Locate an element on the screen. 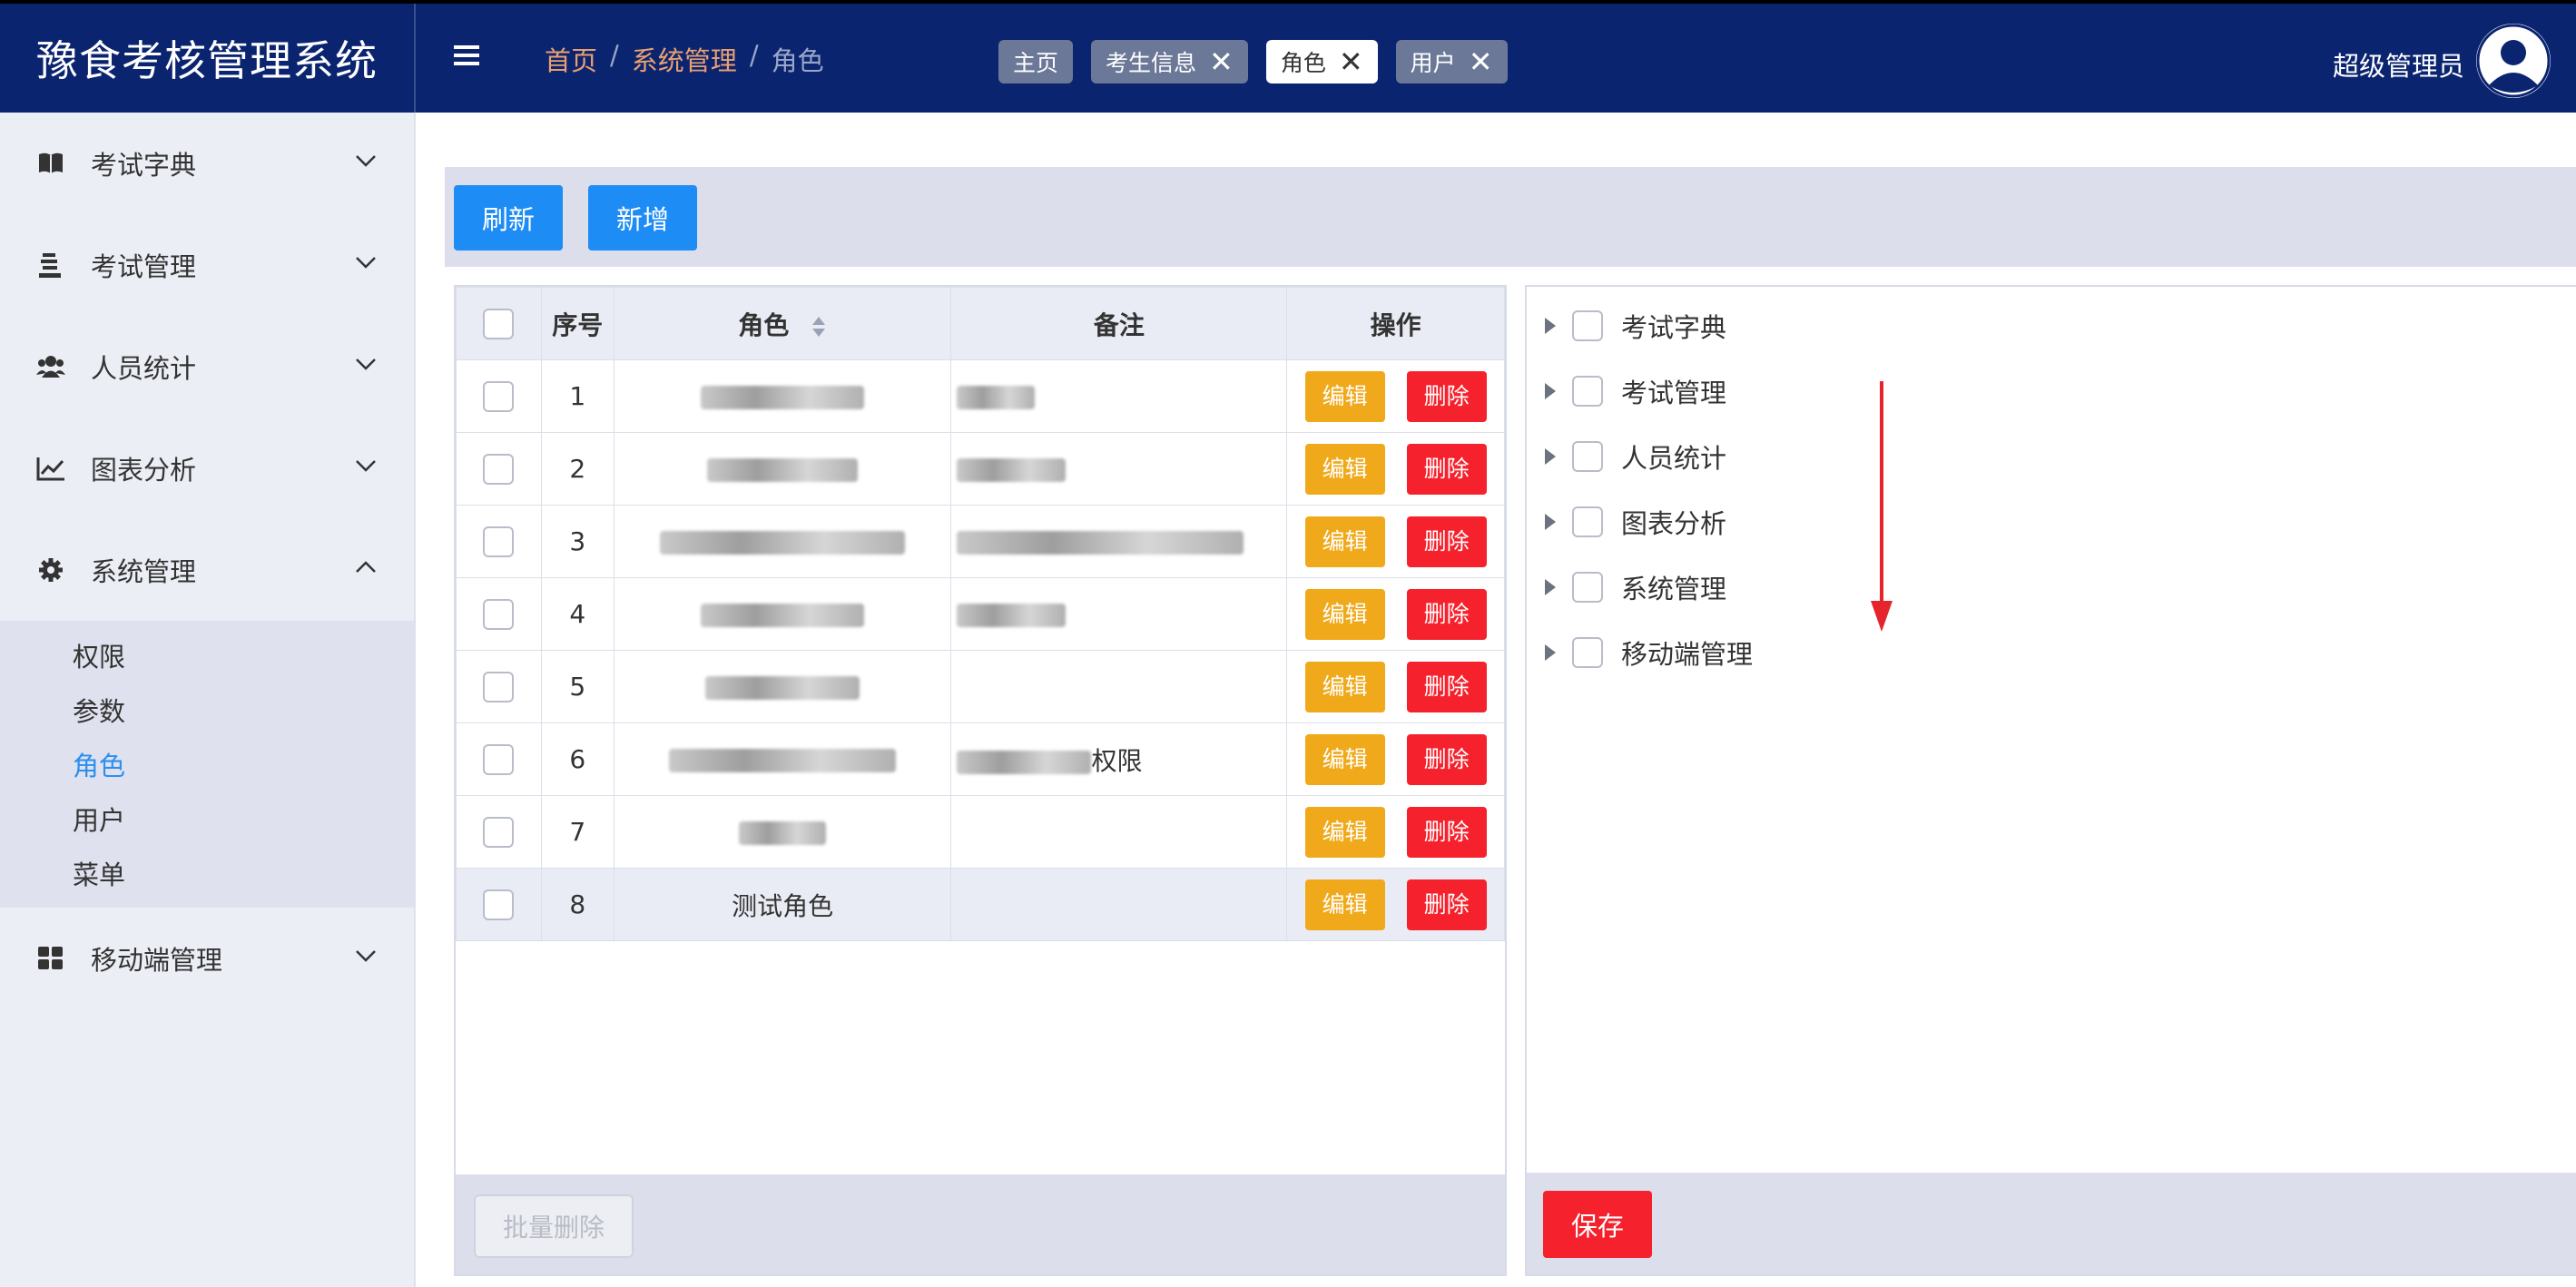  tree-node-personnel-stats: 人员统计 is located at coordinates (1635, 456).